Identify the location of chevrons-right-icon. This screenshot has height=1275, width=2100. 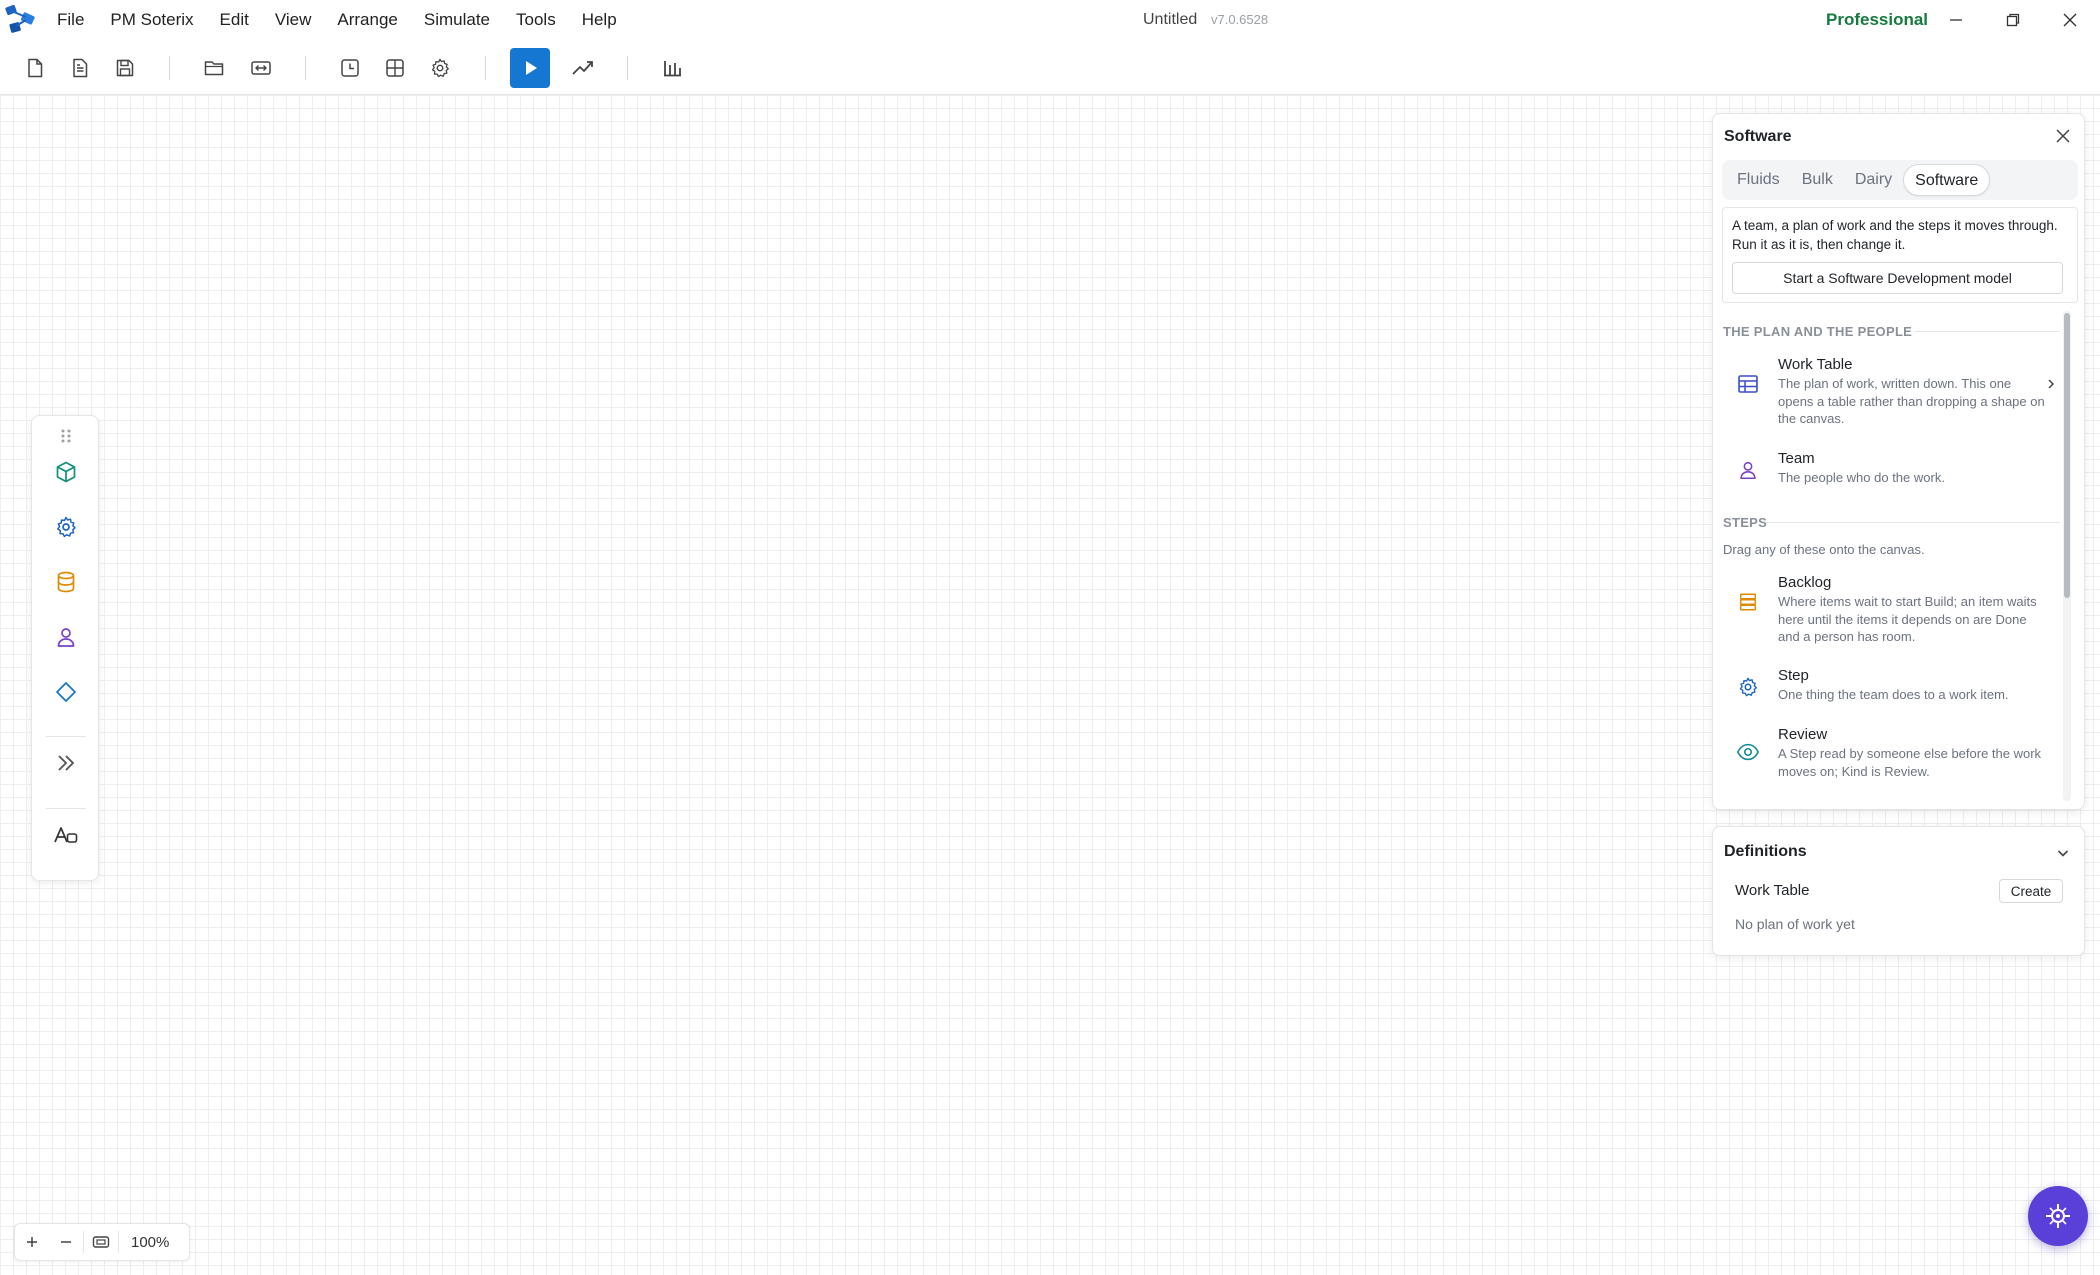
(66, 763).